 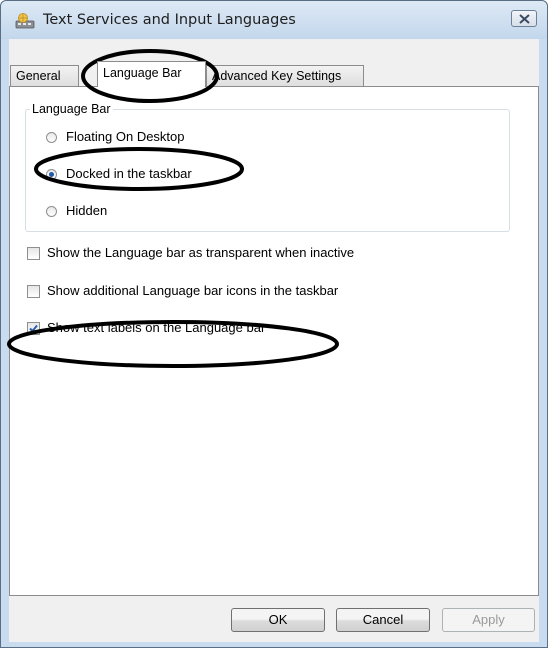 I want to click on radio-label: Docked in the taskbar, so click(x=129, y=173).